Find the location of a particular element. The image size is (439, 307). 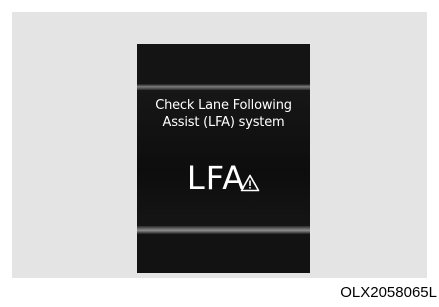

warning-triangle-icon is located at coordinates (250, 183).